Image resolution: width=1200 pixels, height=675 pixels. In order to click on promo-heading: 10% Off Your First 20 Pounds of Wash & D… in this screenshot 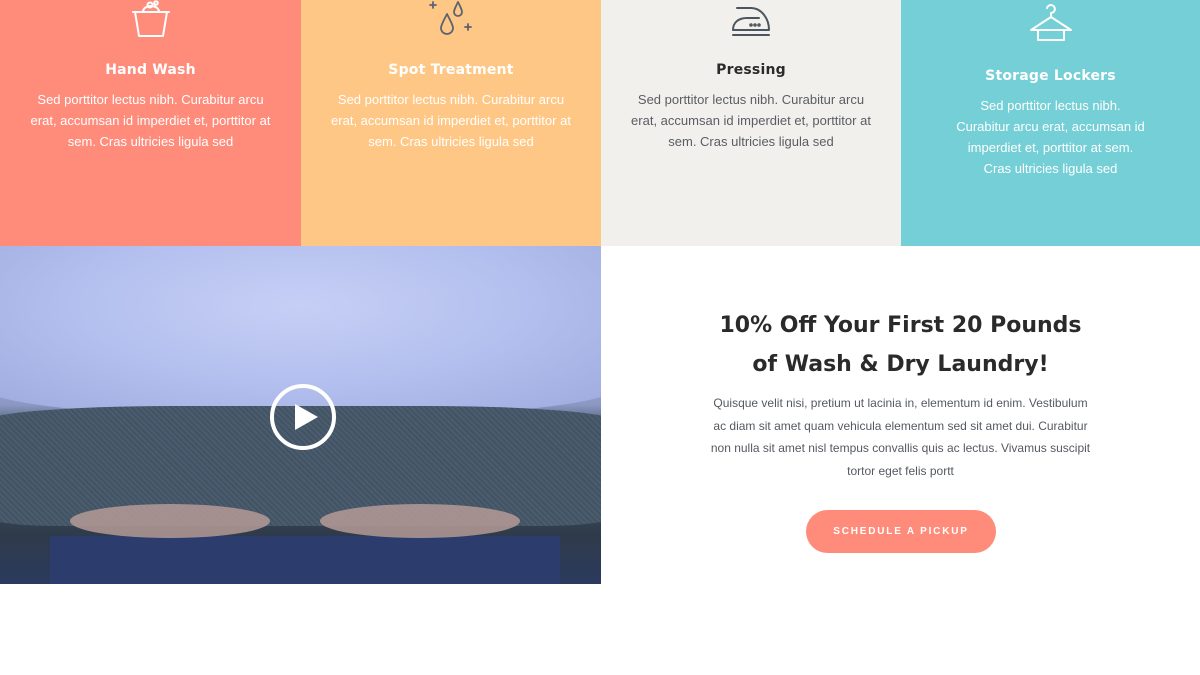, I will do `click(900, 345)`.